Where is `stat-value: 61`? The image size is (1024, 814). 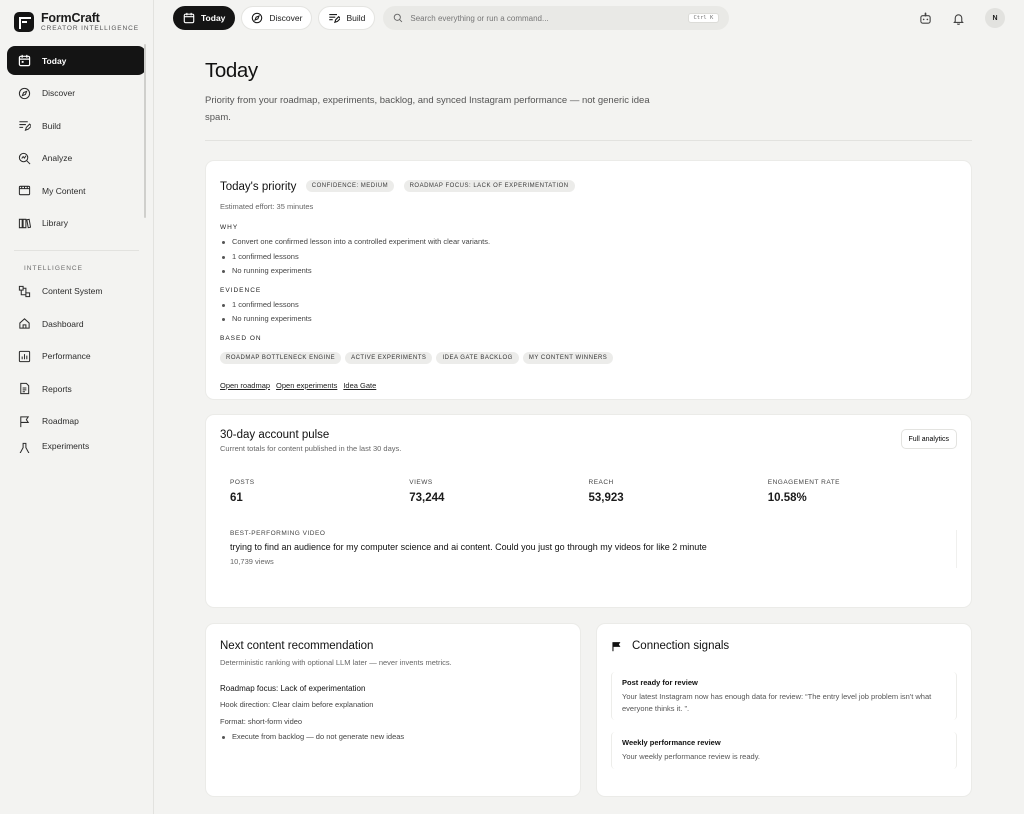
stat-value: 61 is located at coordinates (236, 498).